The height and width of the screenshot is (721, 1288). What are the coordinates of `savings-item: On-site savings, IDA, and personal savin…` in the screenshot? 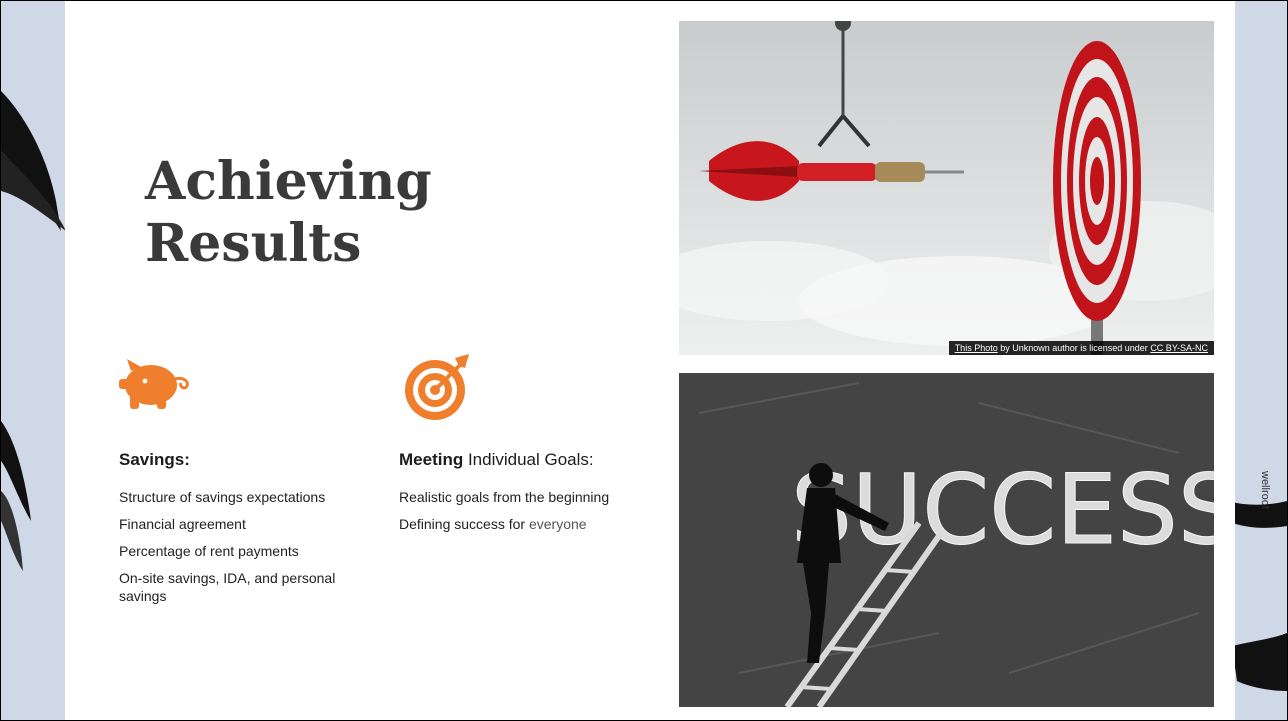 It's located at (227, 587).